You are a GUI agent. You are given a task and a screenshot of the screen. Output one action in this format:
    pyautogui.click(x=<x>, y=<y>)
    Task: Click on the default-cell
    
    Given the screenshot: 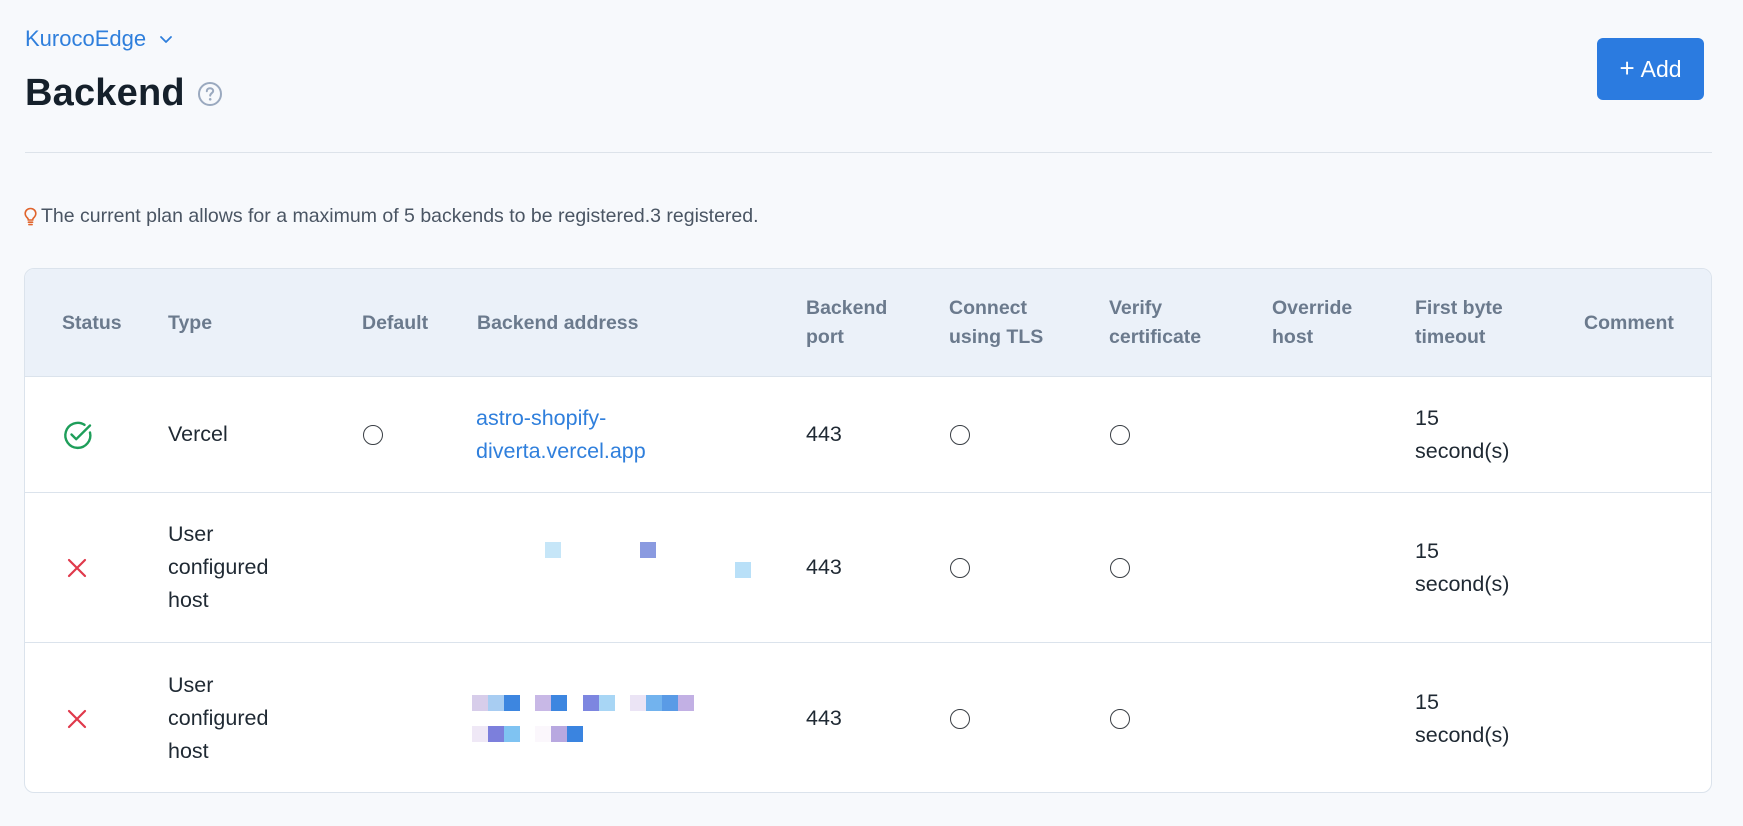 What is the action you would take?
    pyautogui.click(x=373, y=434)
    